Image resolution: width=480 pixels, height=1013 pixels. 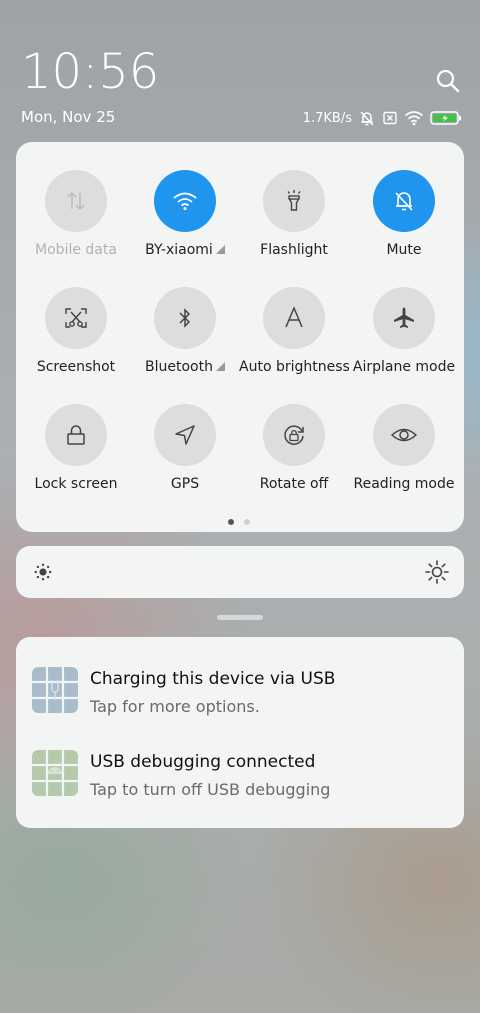 I want to click on airplane-icon, so click(x=404, y=317).